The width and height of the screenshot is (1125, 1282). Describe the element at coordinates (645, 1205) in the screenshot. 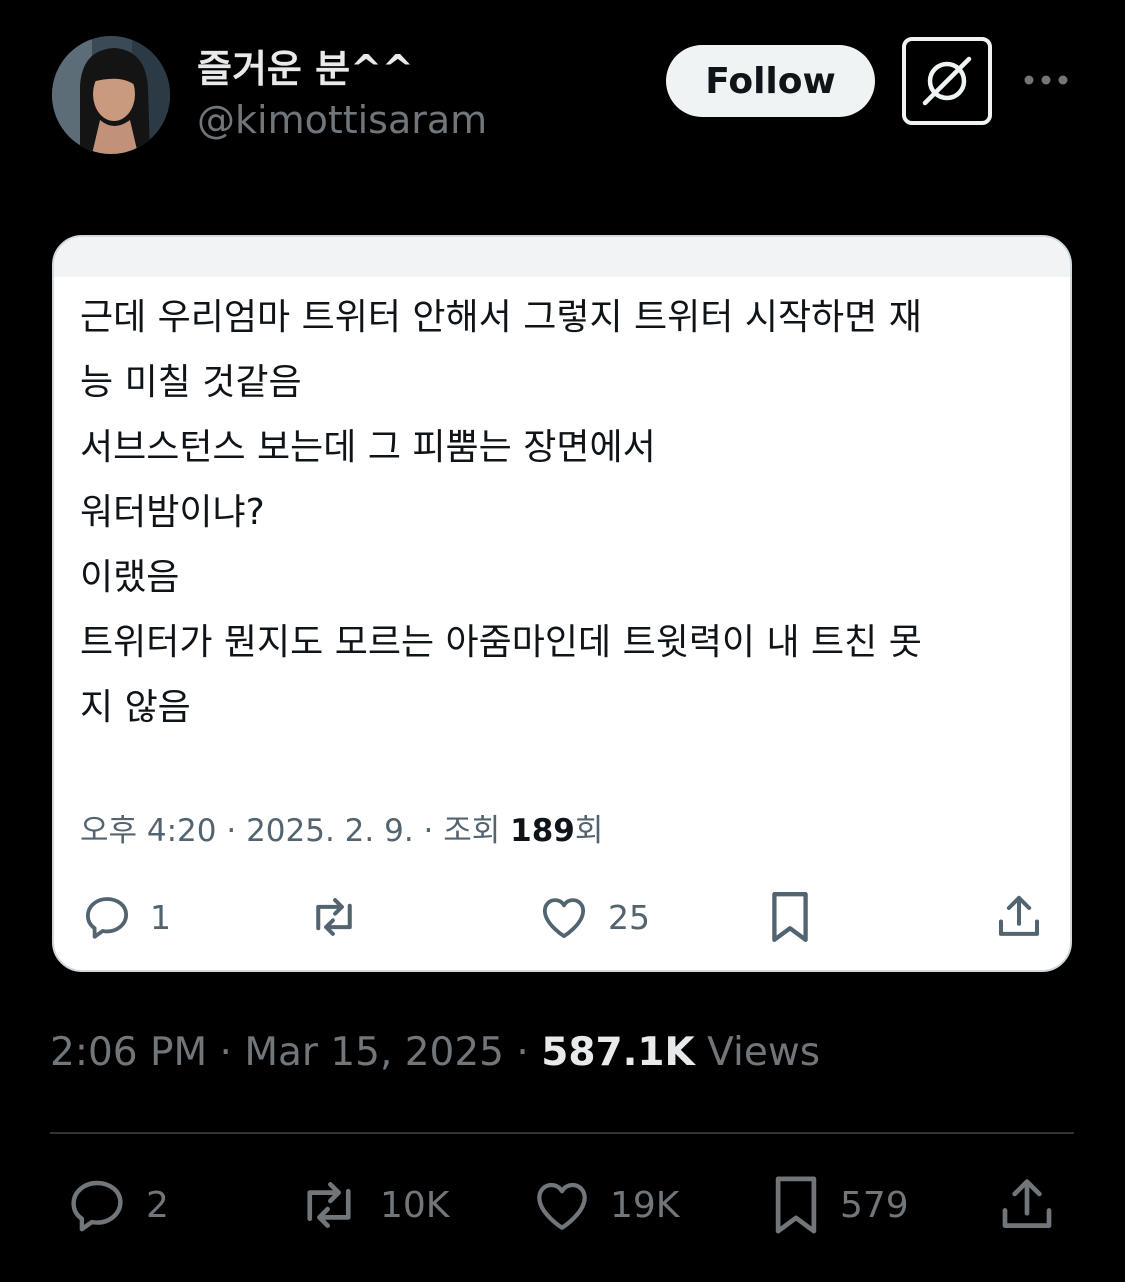

I see `like-count: 19K` at that location.